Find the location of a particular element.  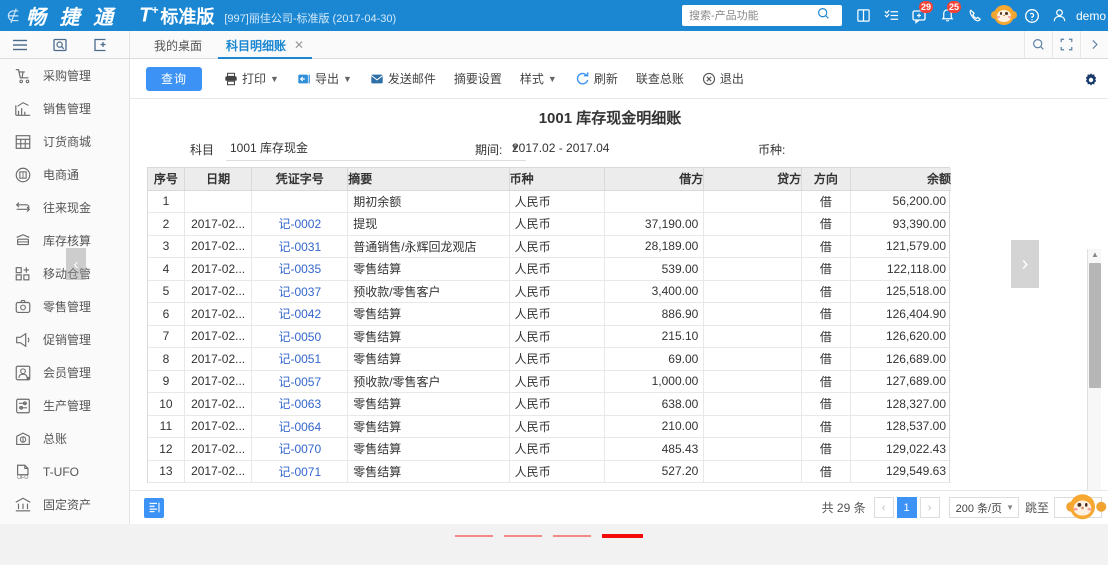

table-row: 1 期初余额 人民币 借 56,200.00 is located at coordinates (549, 201).